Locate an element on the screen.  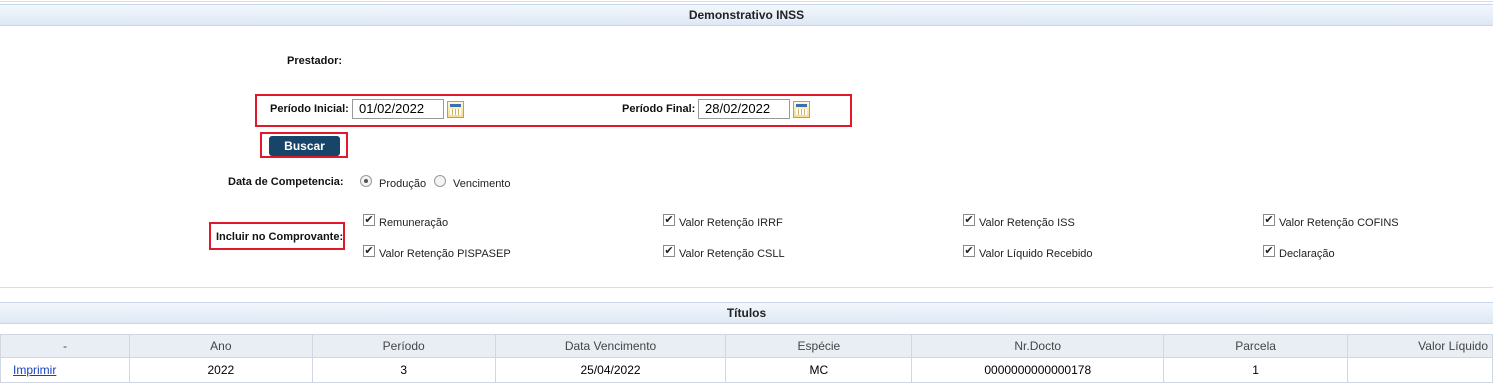
liquido-checkbox: ✔ is located at coordinates (969, 251).